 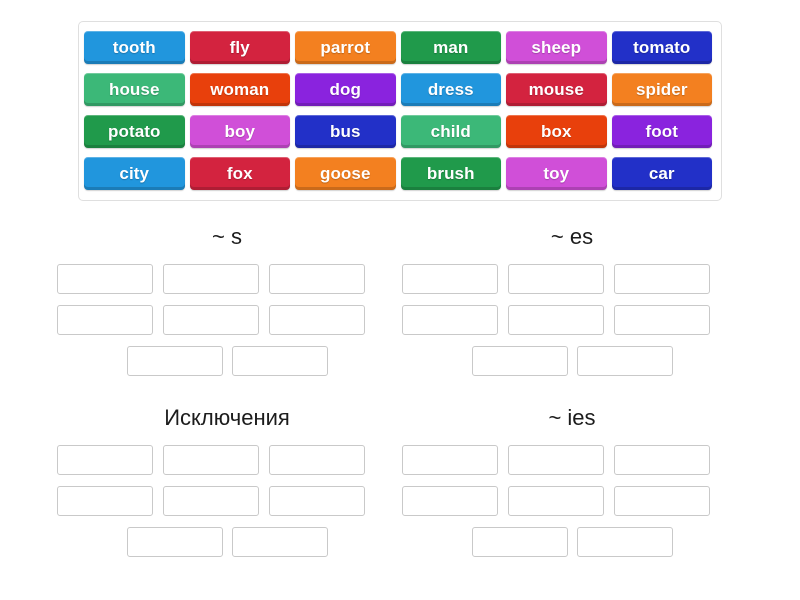 I want to click on word-tile: house, so click(x=134, y=89).